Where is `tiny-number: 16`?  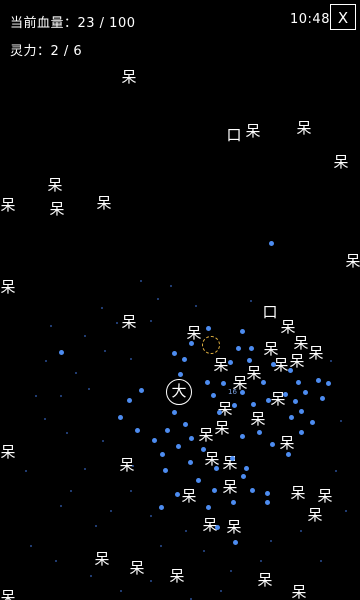 tiny-number: 16 is located at coordinates (232, 392).